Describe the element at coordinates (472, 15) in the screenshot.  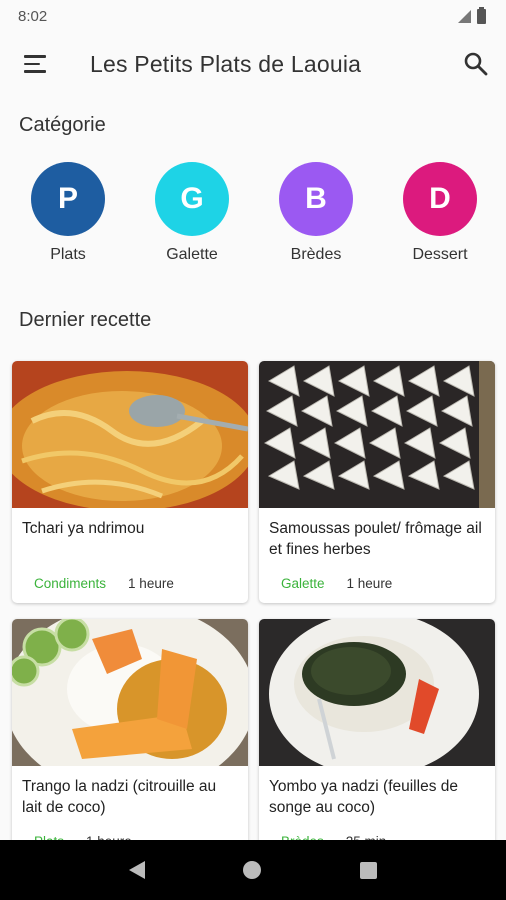
I see `status-icons` at that location.